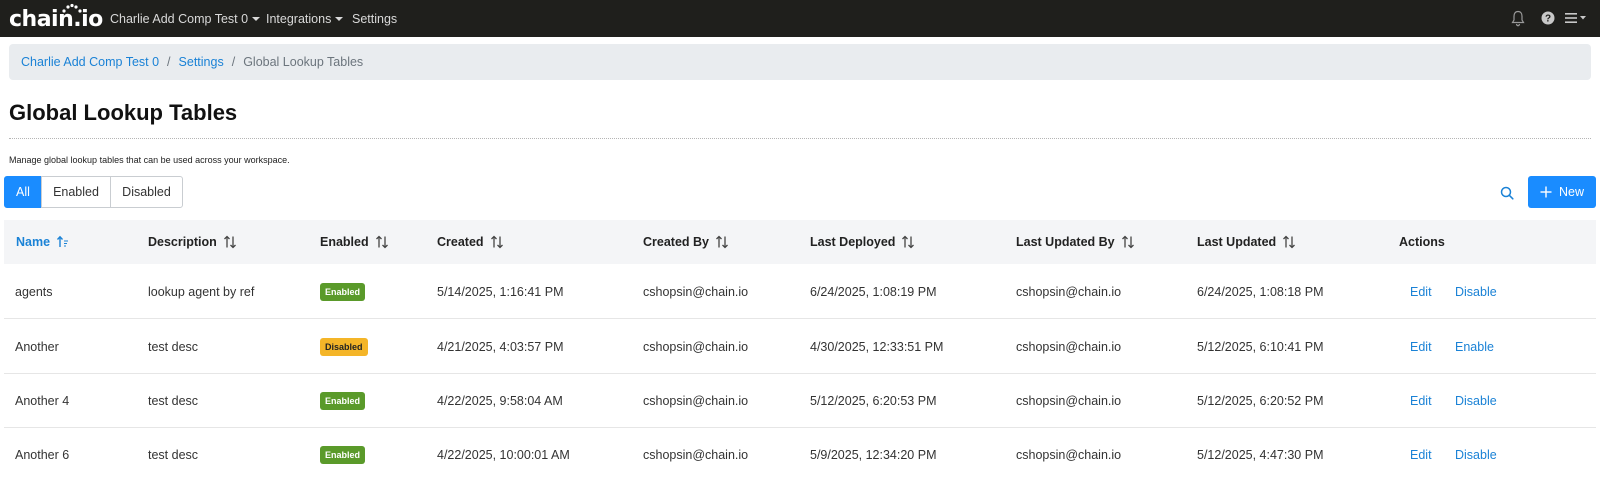  I want to click on column-header-label: Created, so click(460, 242).